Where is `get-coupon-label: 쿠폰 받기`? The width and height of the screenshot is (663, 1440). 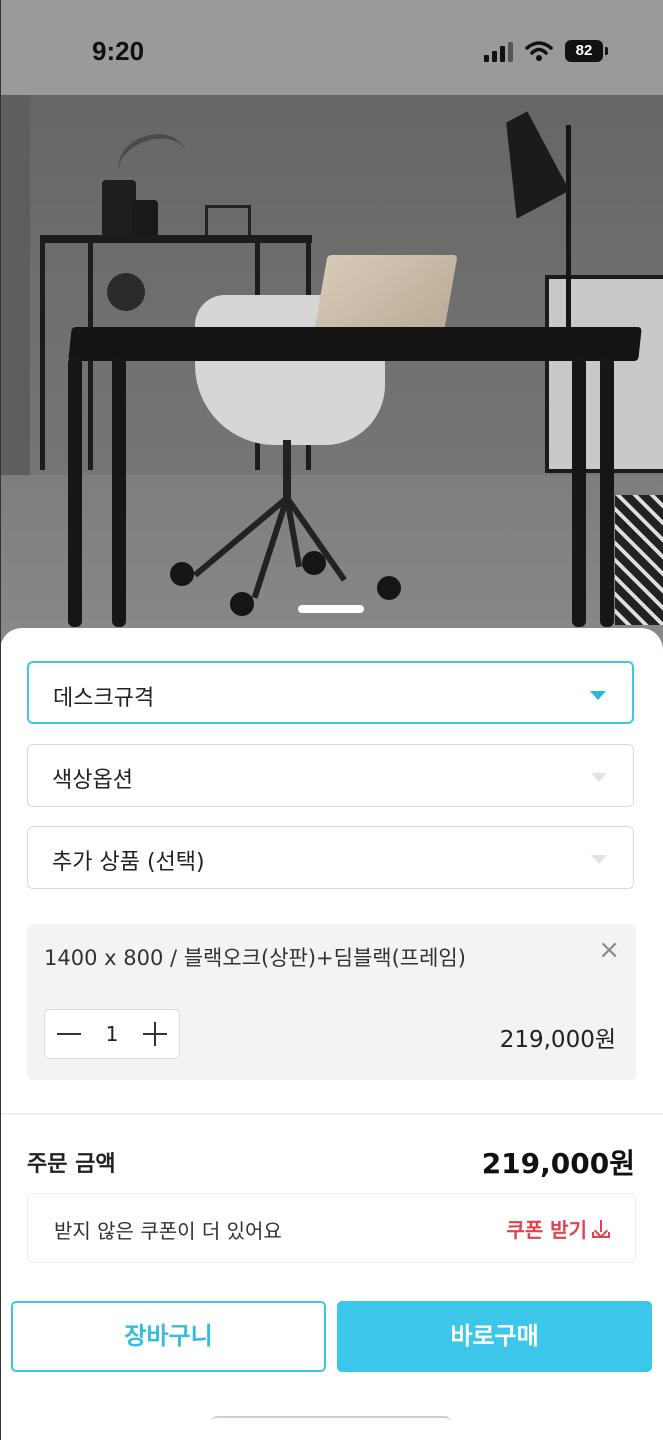 get-coupon-label: 쿠폰 받기 is located at coordinates (546, 1230).